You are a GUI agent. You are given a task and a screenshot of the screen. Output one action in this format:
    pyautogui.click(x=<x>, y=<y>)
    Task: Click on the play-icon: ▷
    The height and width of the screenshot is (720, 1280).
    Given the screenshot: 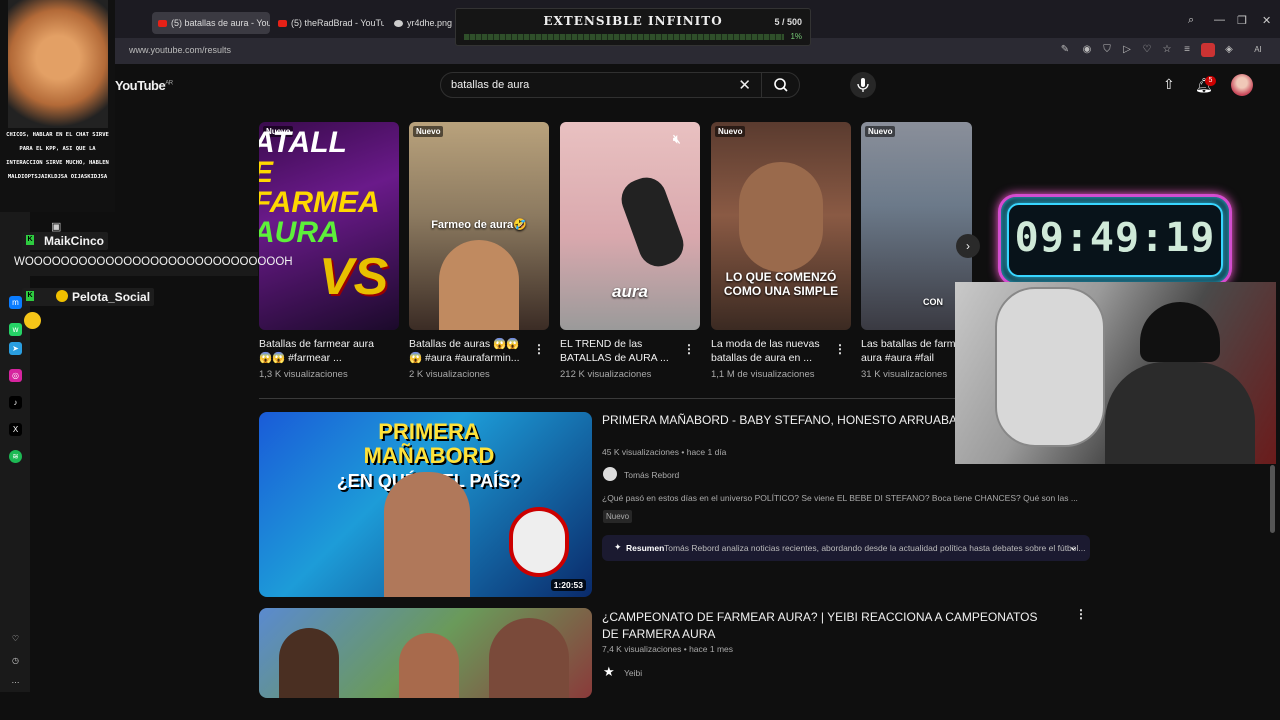 What is the action you would take?
    pyautogui.click(x=1127, y=50)
    